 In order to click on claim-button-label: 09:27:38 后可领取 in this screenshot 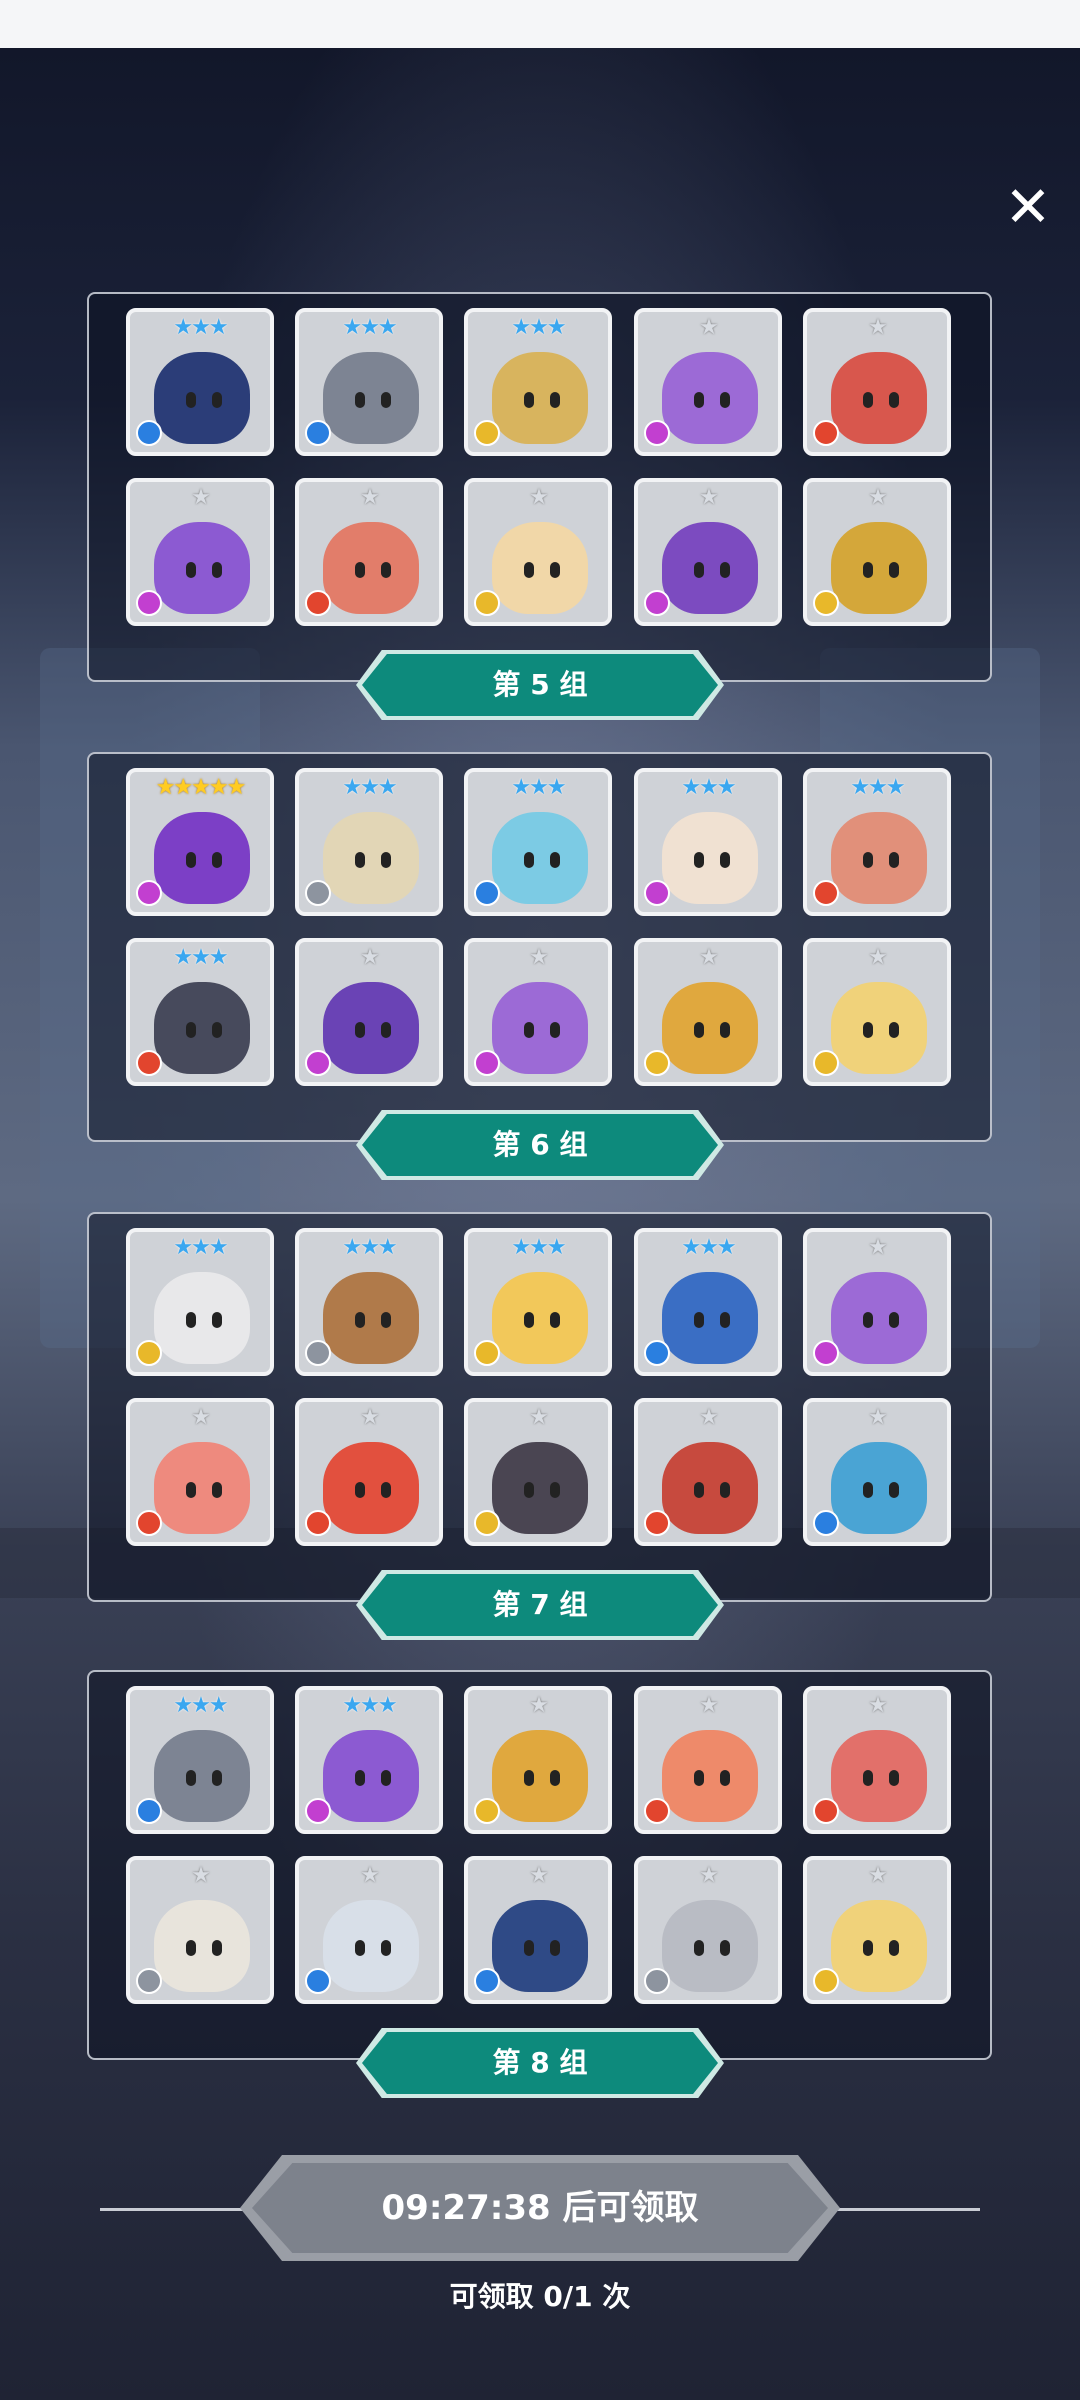, I will do `click(540, 2208)`.